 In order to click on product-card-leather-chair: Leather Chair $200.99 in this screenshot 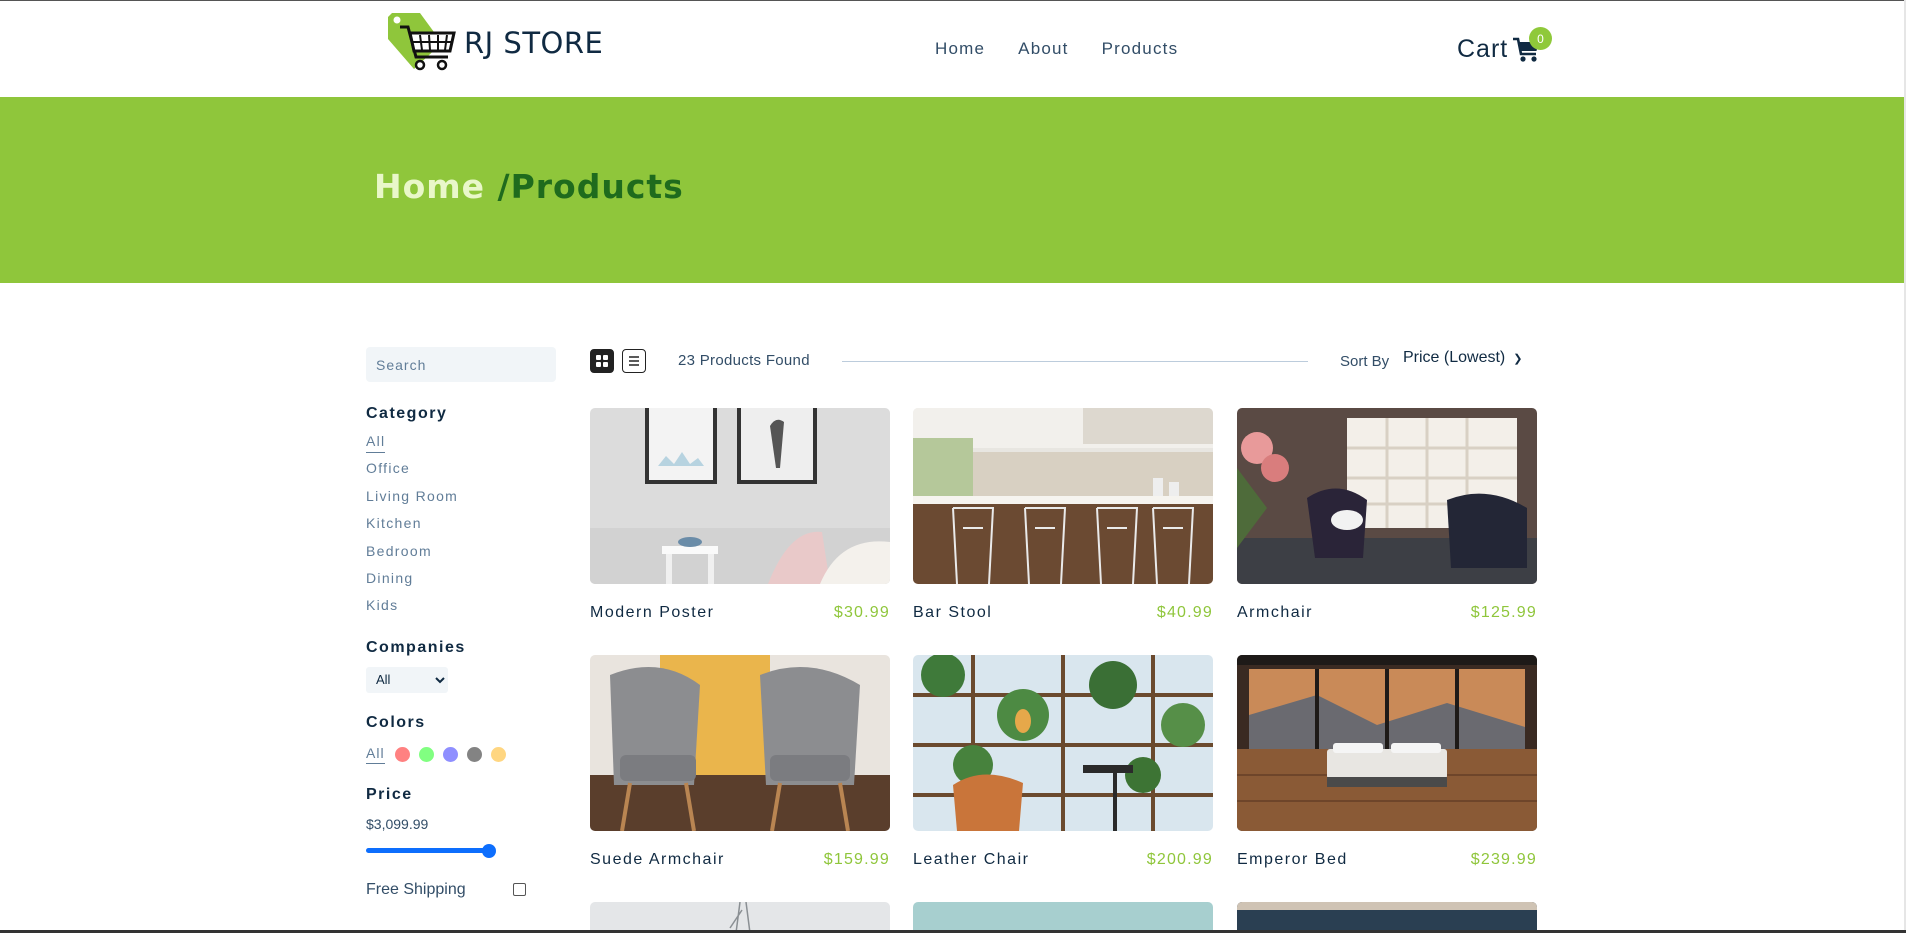, I will do `click(1063, 762)`.